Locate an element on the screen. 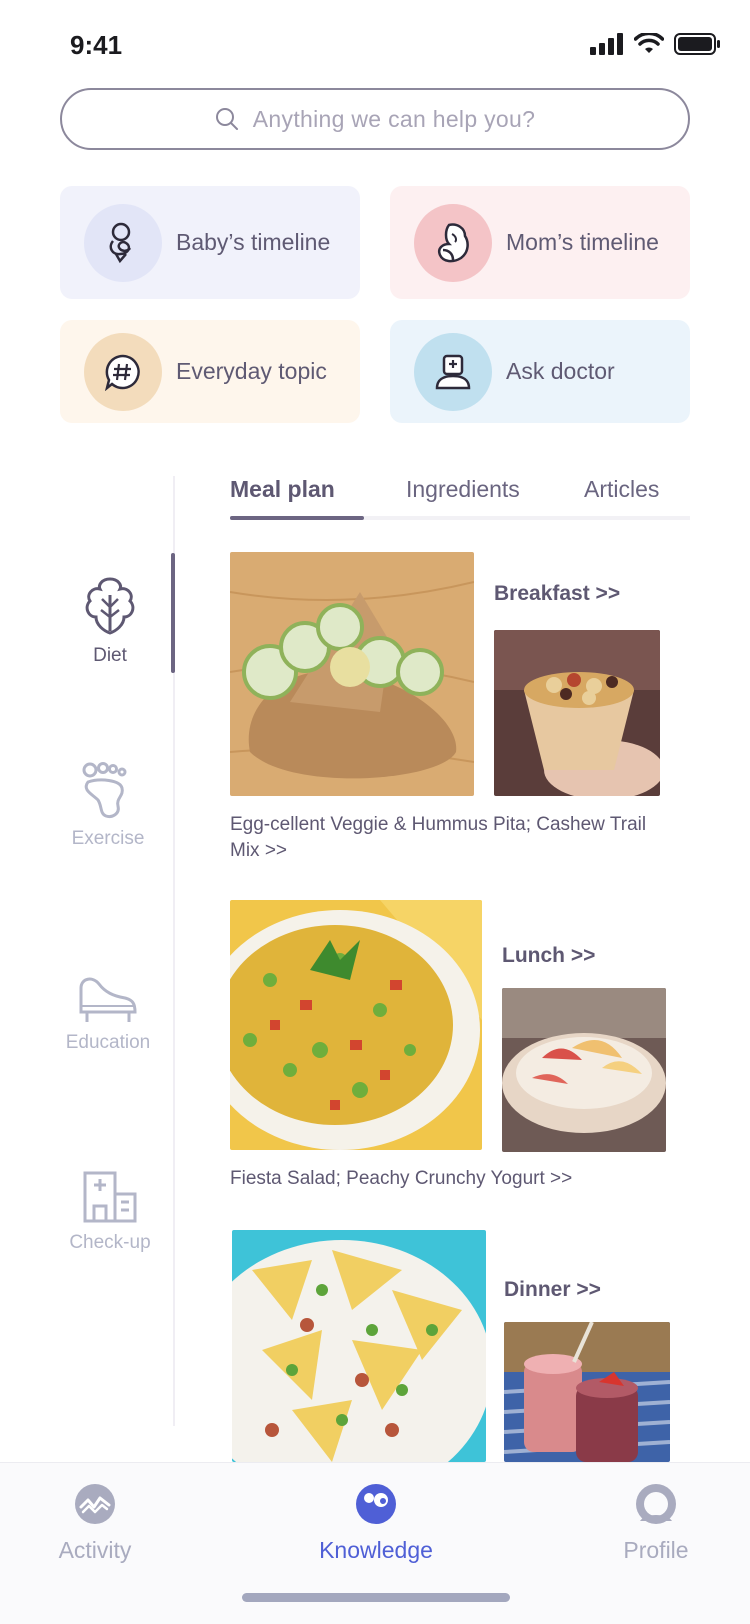  search-input: Anything we can help you? is located at coordinates (394, 119).